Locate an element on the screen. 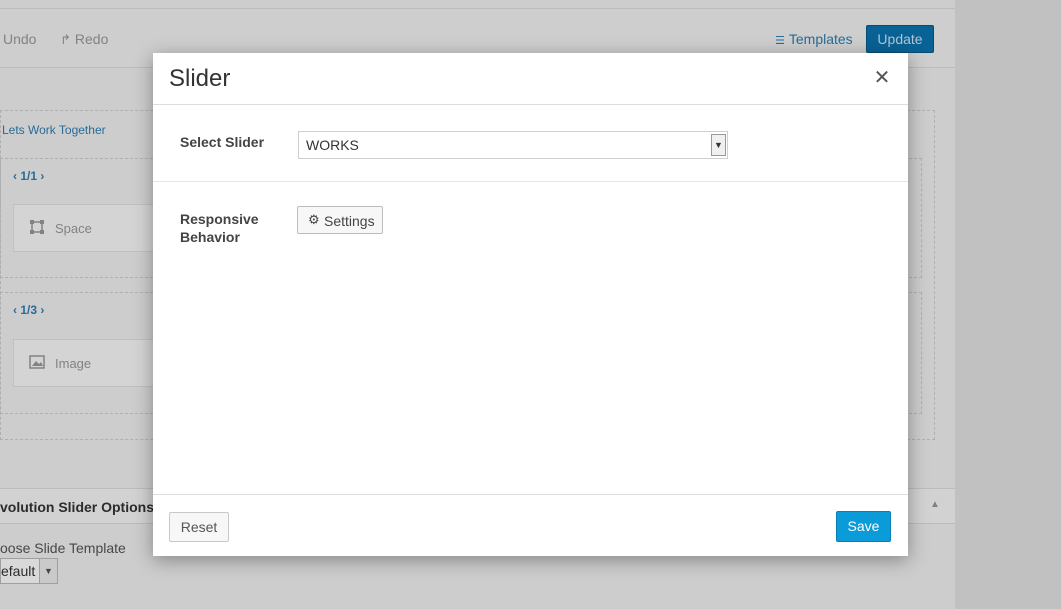 The width and height of the screenshot is (1061, 609). modal-title: Slider is located at coordinates (200, 78).